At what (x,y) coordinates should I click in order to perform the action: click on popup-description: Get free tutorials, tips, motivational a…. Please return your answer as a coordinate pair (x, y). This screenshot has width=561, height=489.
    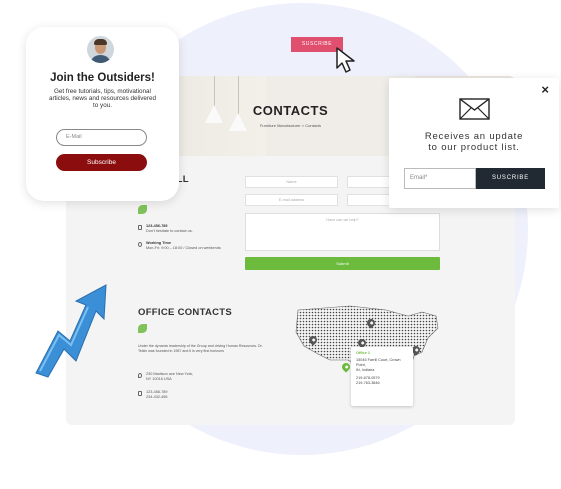
    Looking at the image, I should click on (102, 98).